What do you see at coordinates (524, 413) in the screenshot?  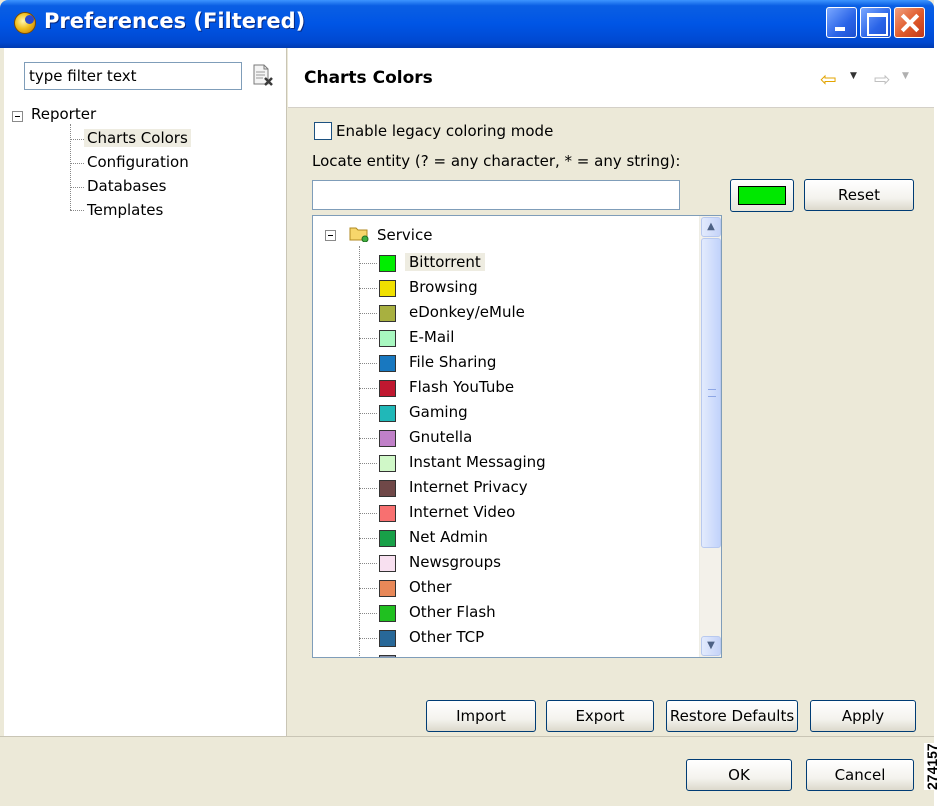 I see `service-item: Gaming` at bounding box center [524, 413].